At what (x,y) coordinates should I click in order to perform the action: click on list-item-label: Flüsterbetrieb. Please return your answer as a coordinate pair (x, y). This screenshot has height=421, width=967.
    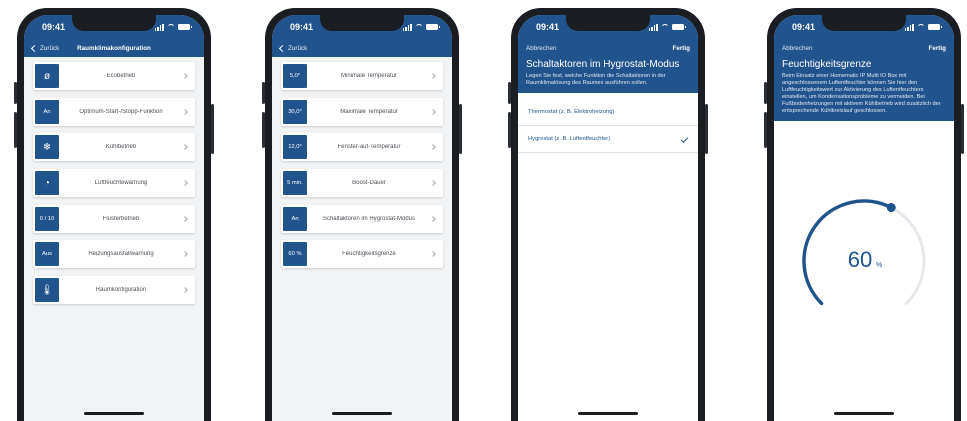
    Looking at the image, I should click on (121, 218).